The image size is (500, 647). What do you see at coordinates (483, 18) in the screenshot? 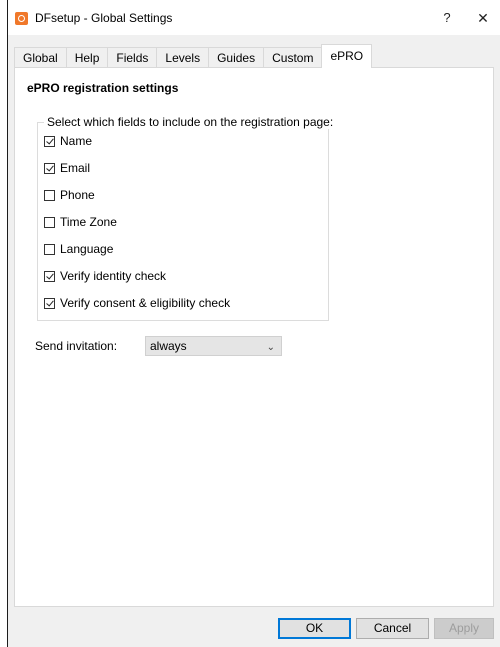
I see `close-button: ✕` at bounding box center [483, 18].